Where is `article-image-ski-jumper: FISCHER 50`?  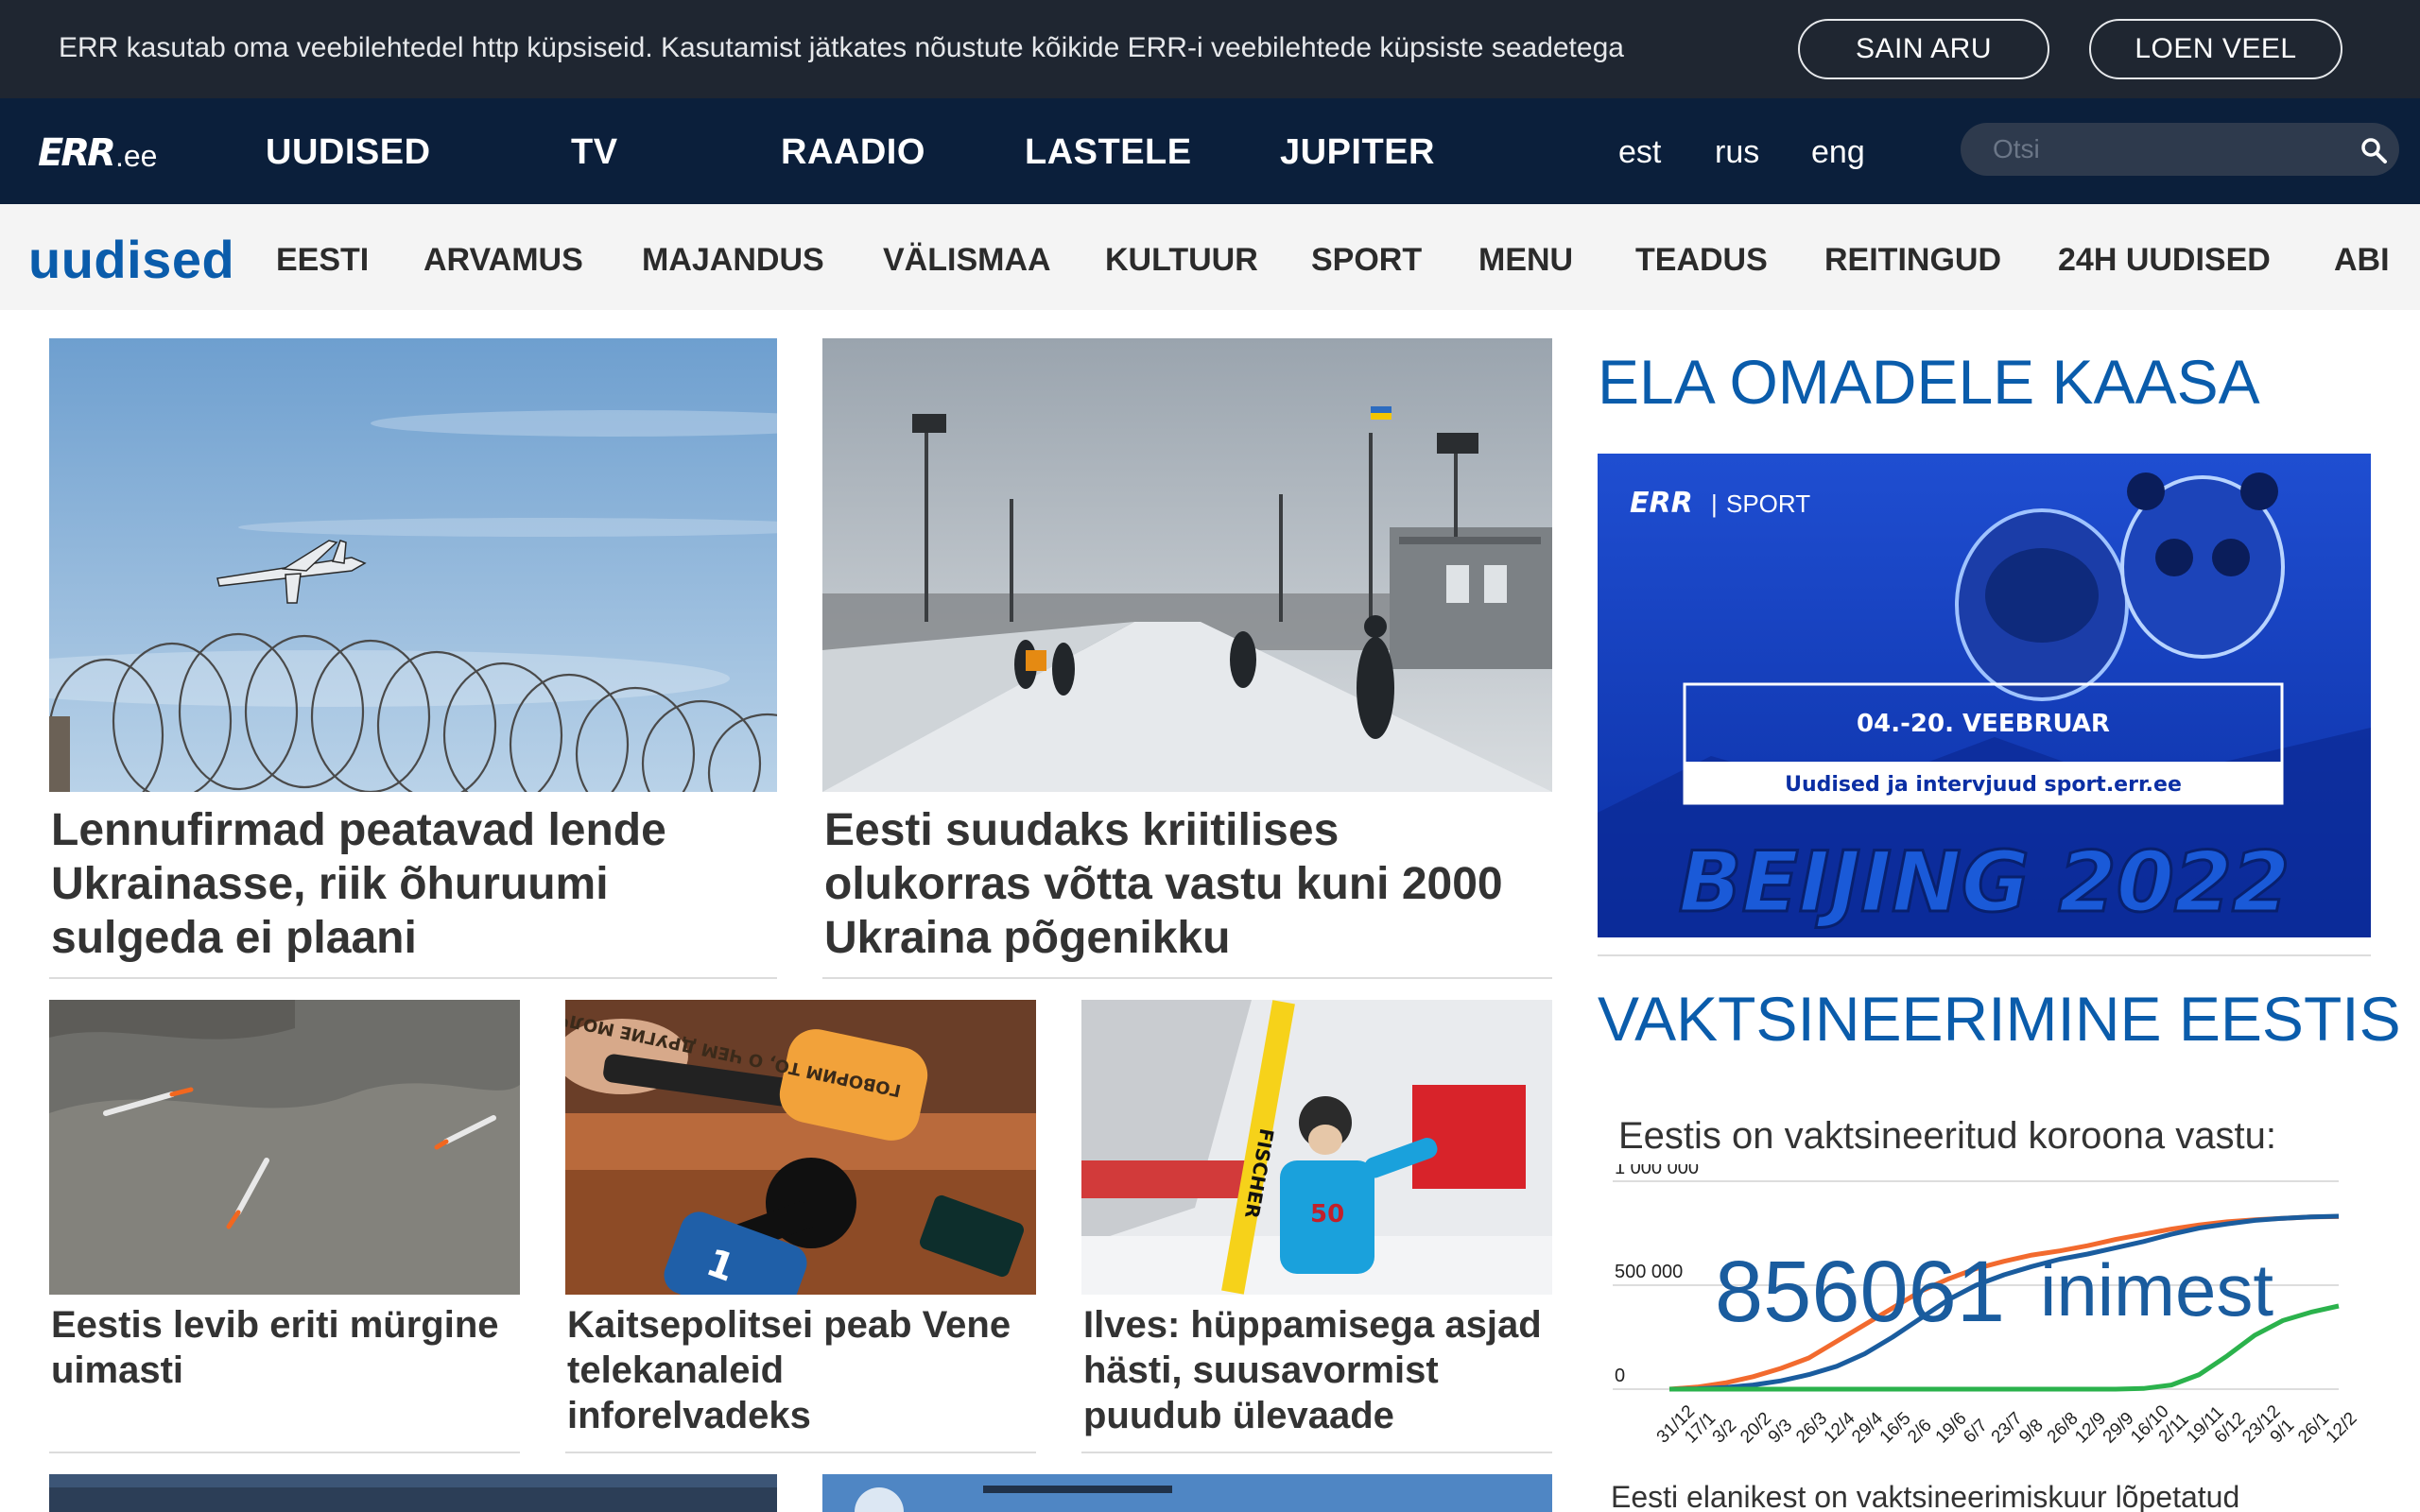 article-image-ski-jumper: FISCHER 50 is located at coordinates (1317, 1147).